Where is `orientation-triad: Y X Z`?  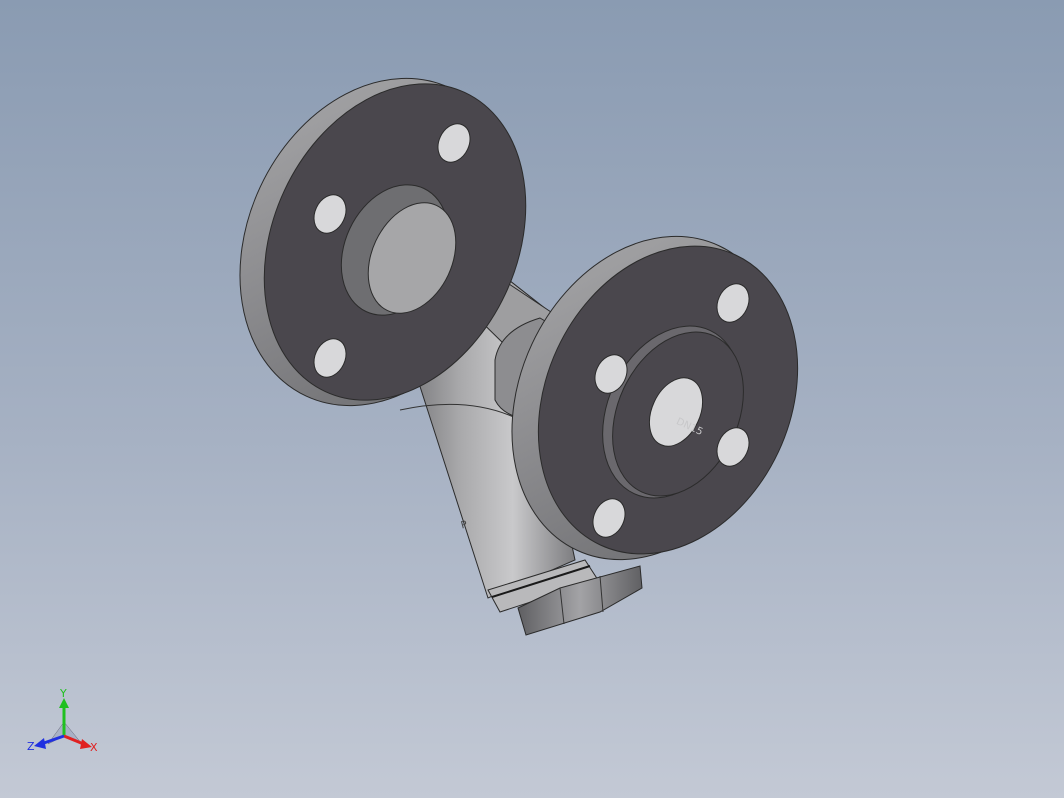 orientation-triad: Y X Z is located at coordinates (66, 721).